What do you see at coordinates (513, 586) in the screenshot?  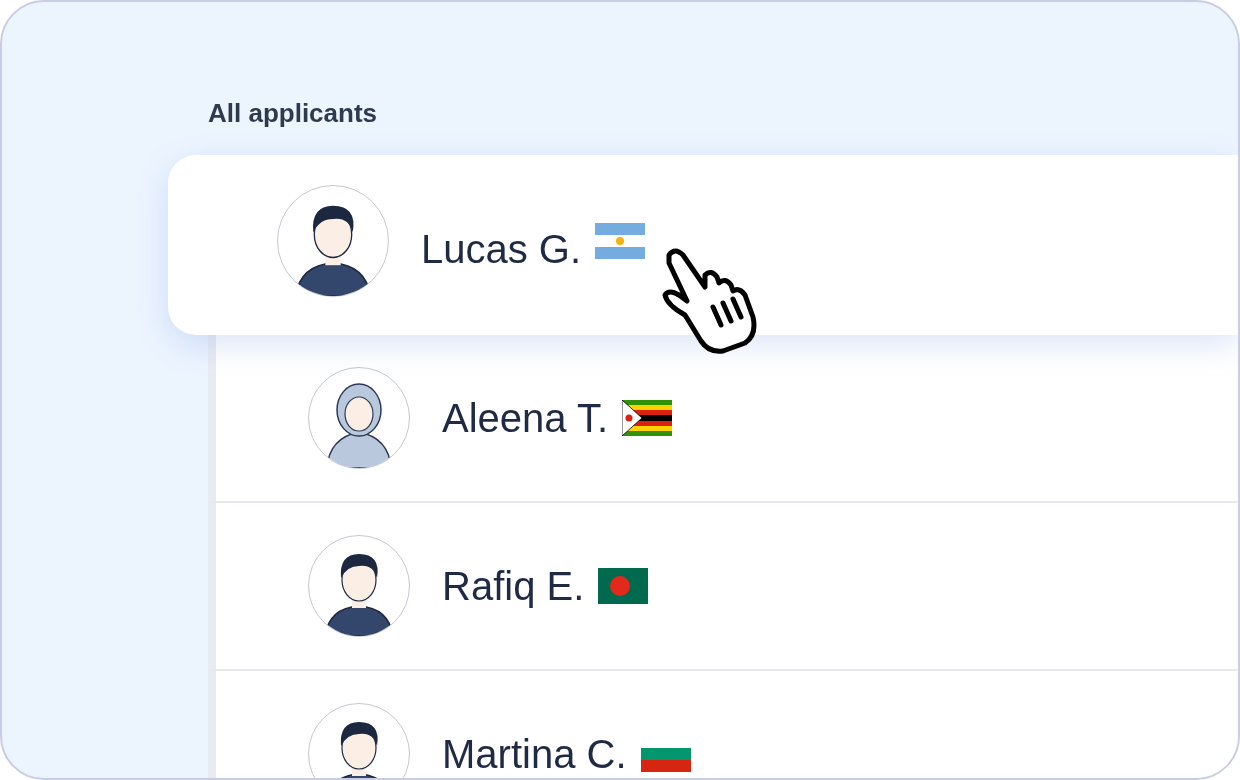 I see `applicant-name: Rafiq E.` at bounding box center [513, 586].